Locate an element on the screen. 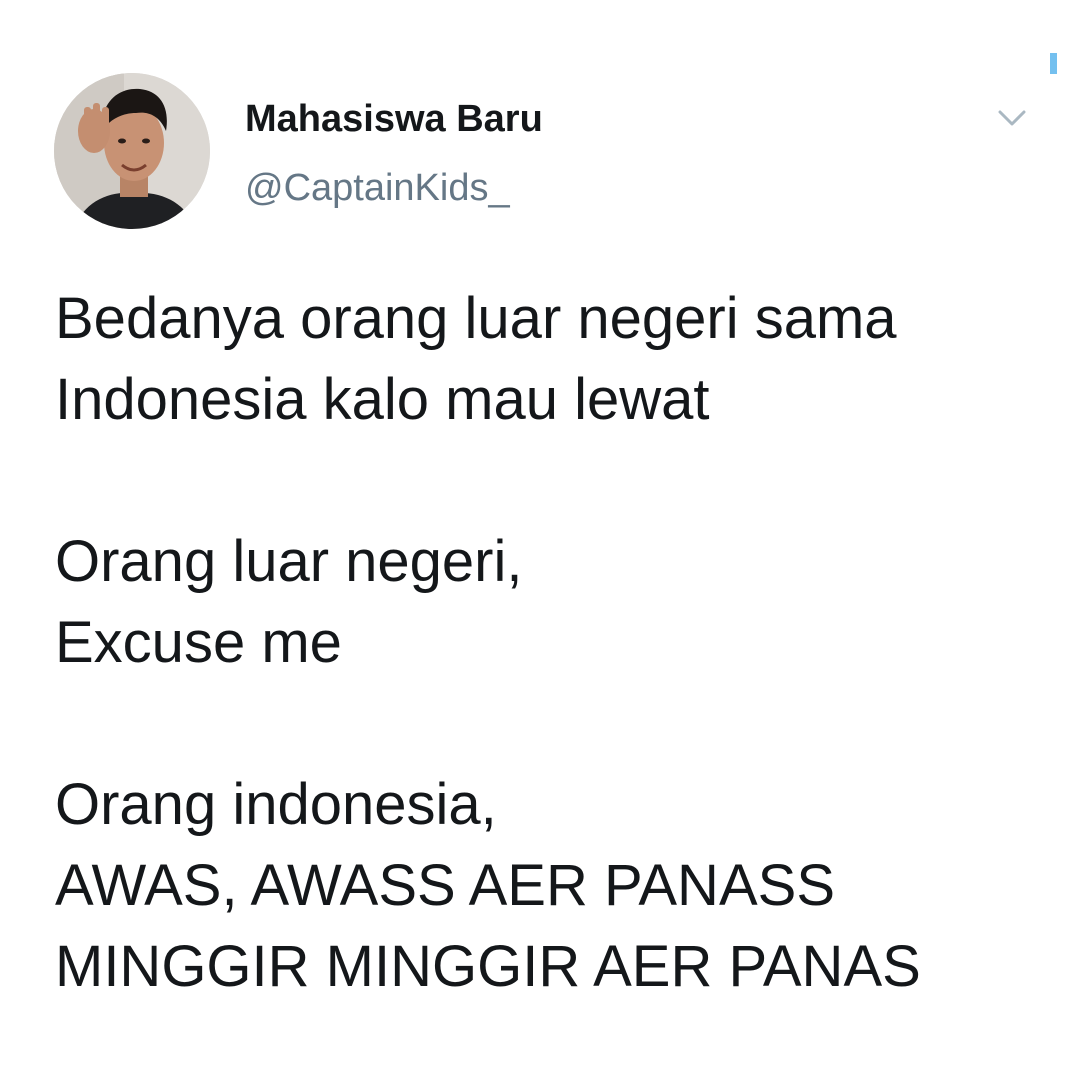 The height and width of the screenshot is (1080, 1080). display-name: Mahasiswa Baru is located at coordinates (394, 119).